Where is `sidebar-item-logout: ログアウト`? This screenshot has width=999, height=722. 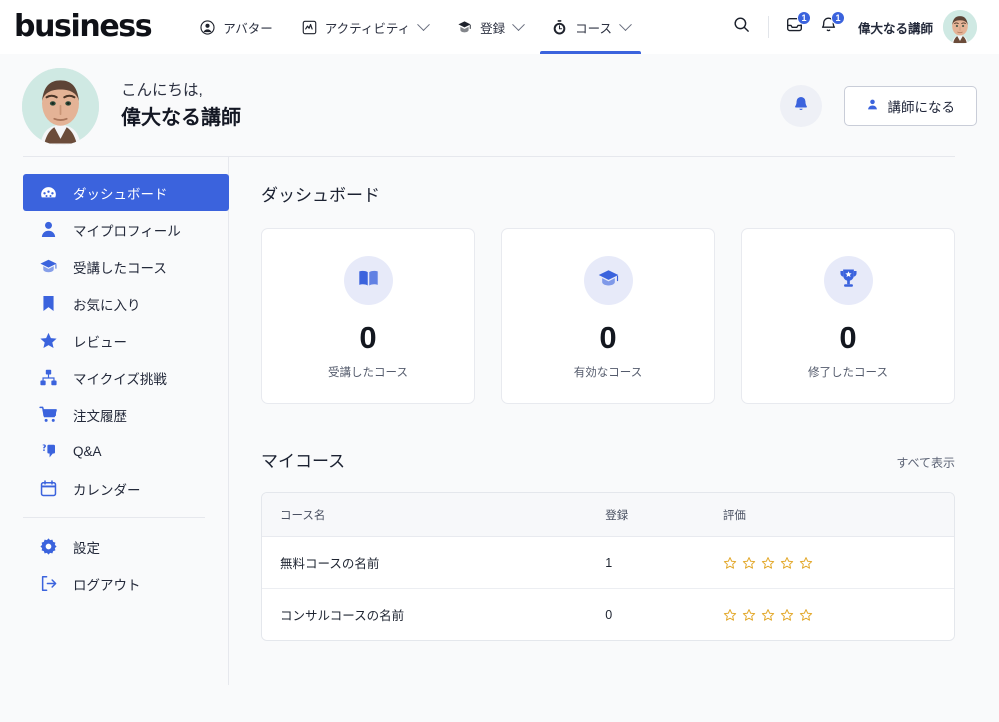 sidebar-item-logout: ログアウト is located at coordinates (126, 583).